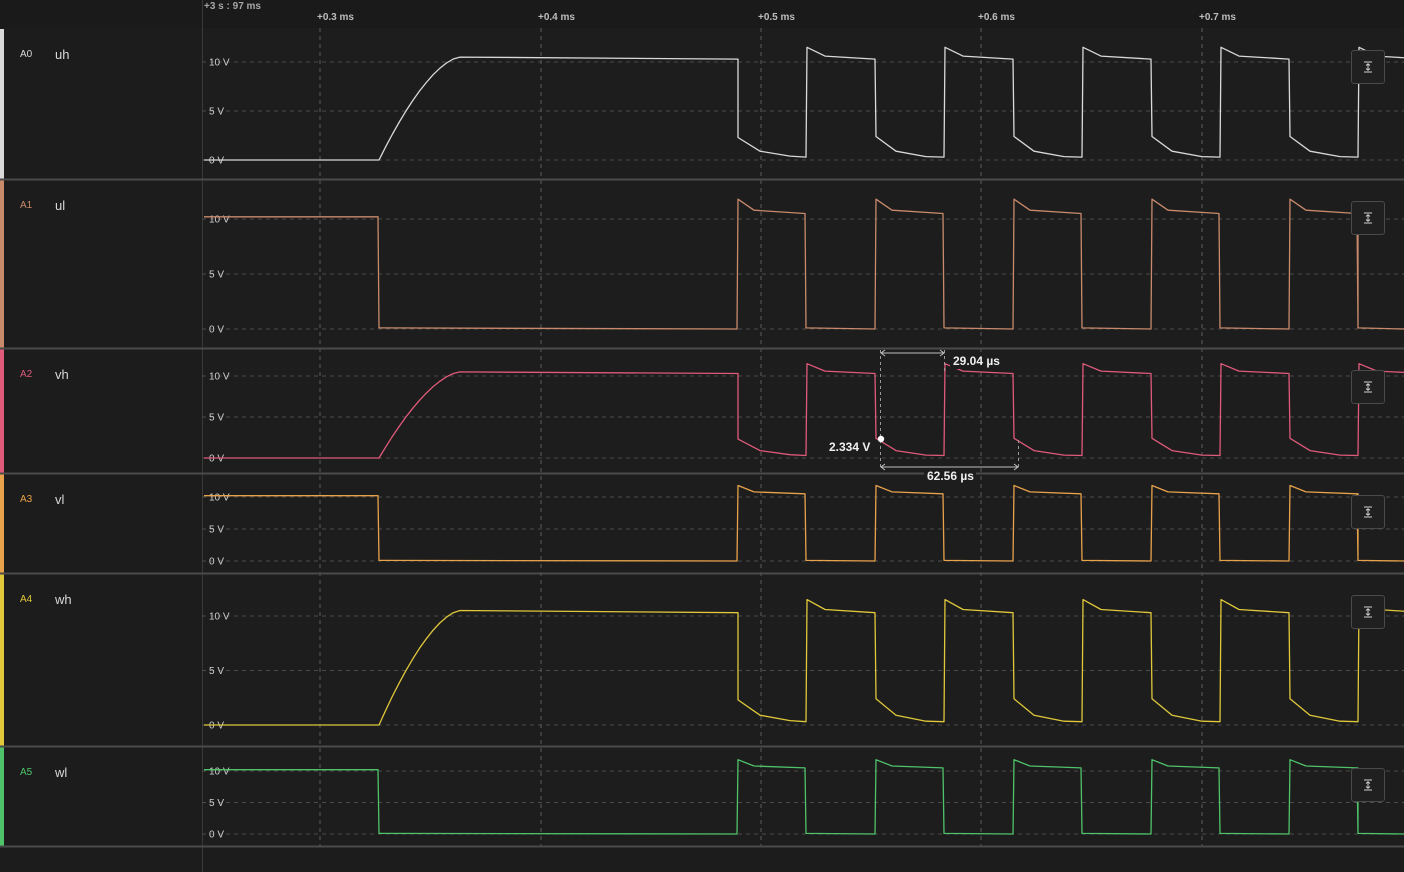  What do you see at coordinates (976, 361) in the screenshot?
I see `pulse-width-label: 29.04 µs` at bounding box center [976, 361].